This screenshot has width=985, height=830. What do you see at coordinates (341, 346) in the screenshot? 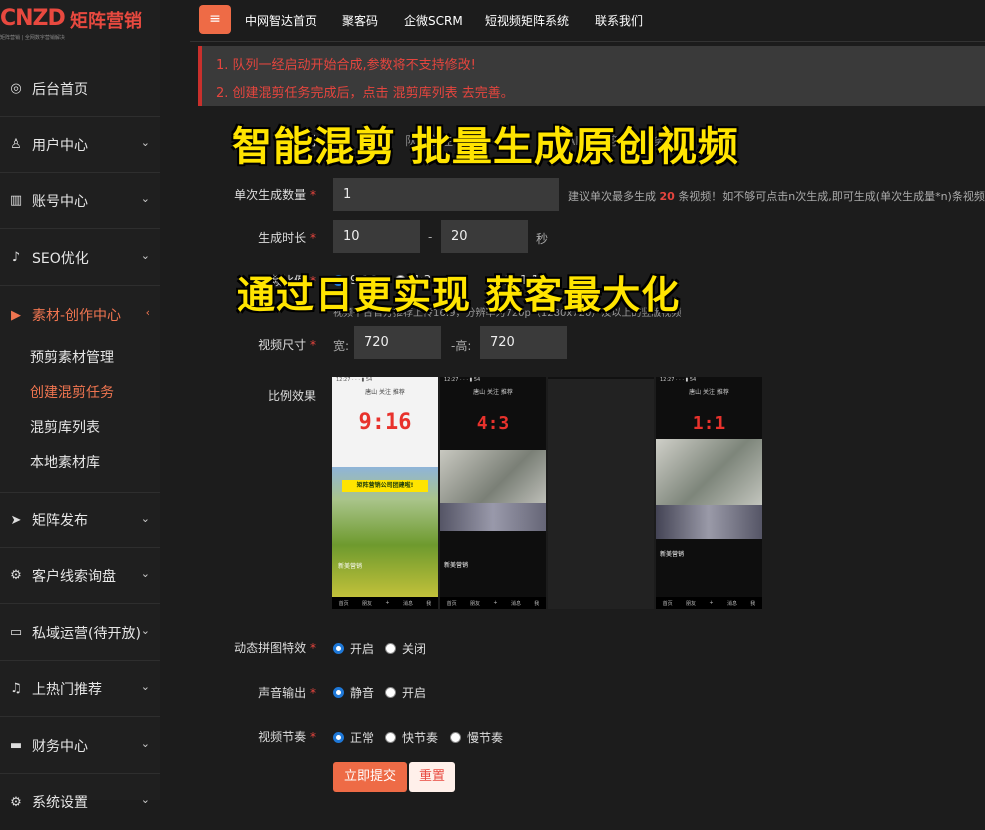
I see `width-label: 宽:` at bounding box center [341, 346].